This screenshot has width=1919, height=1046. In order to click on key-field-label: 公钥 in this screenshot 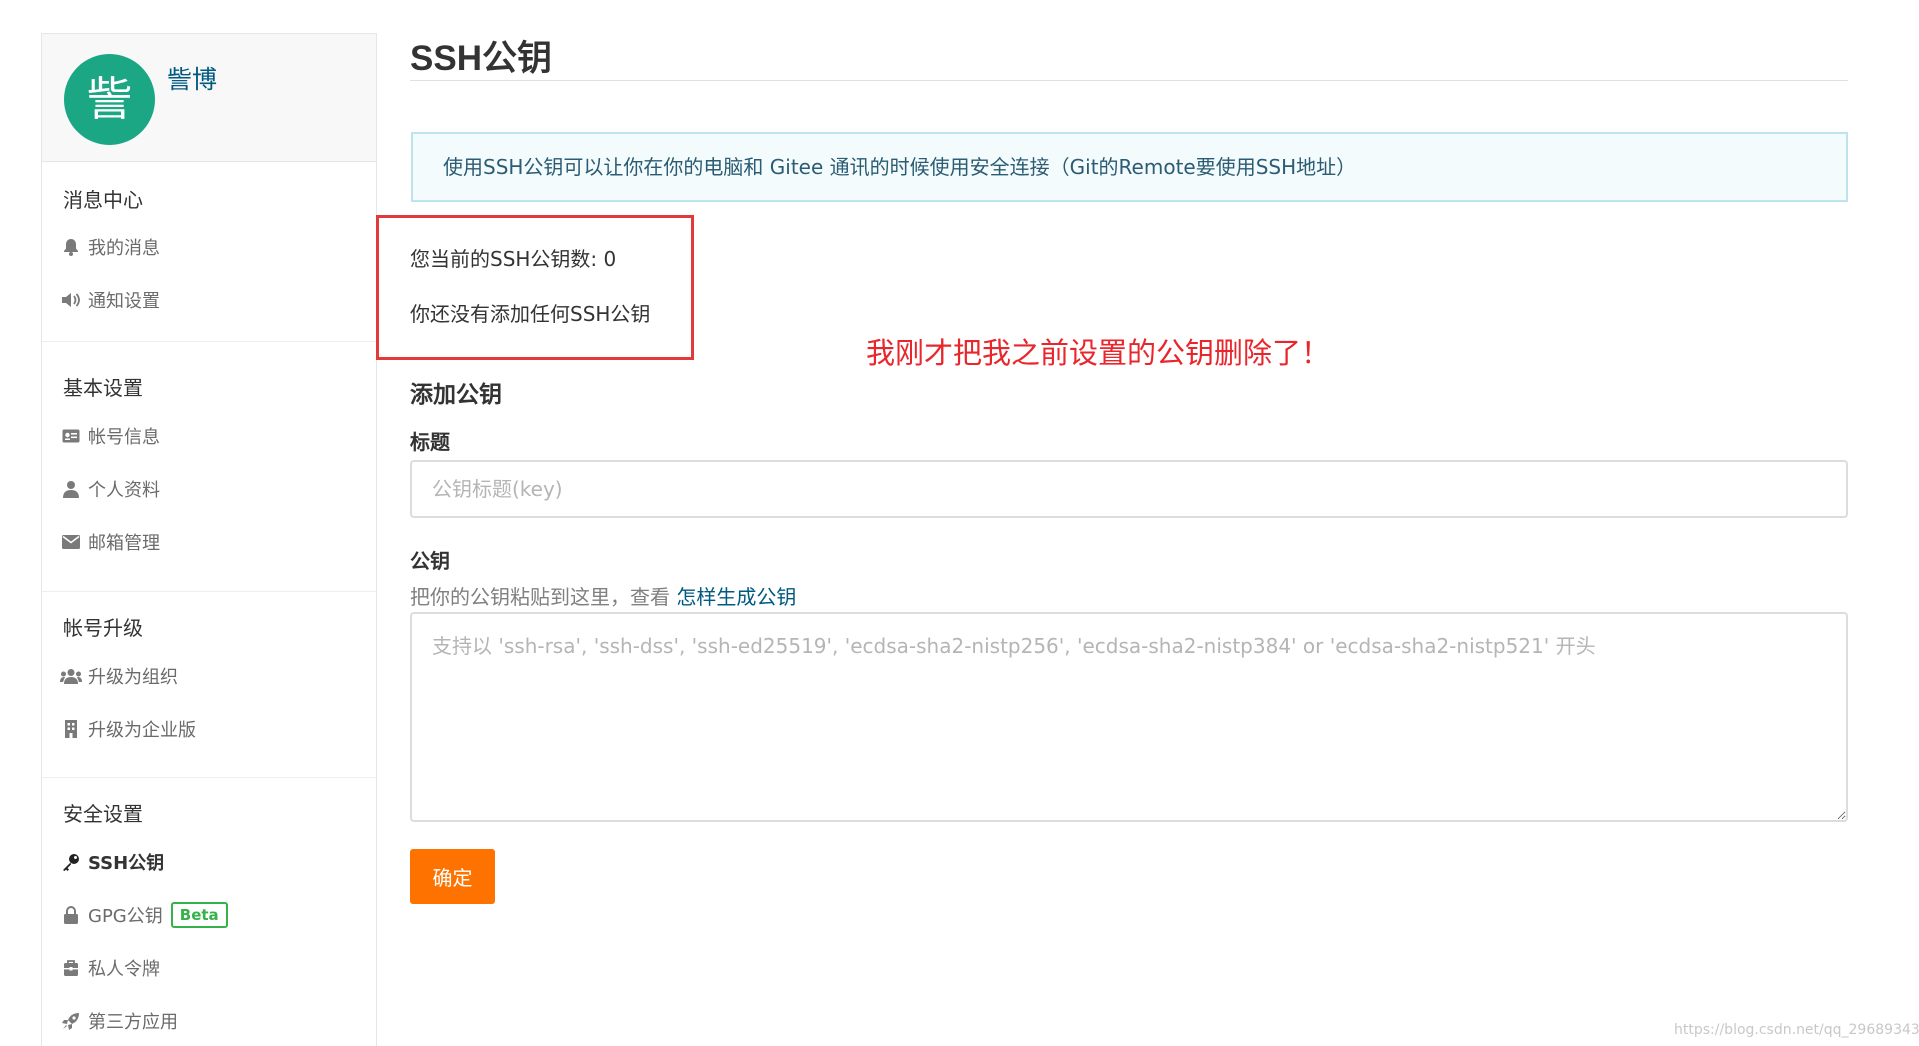, I will do `click(430, 561)`.